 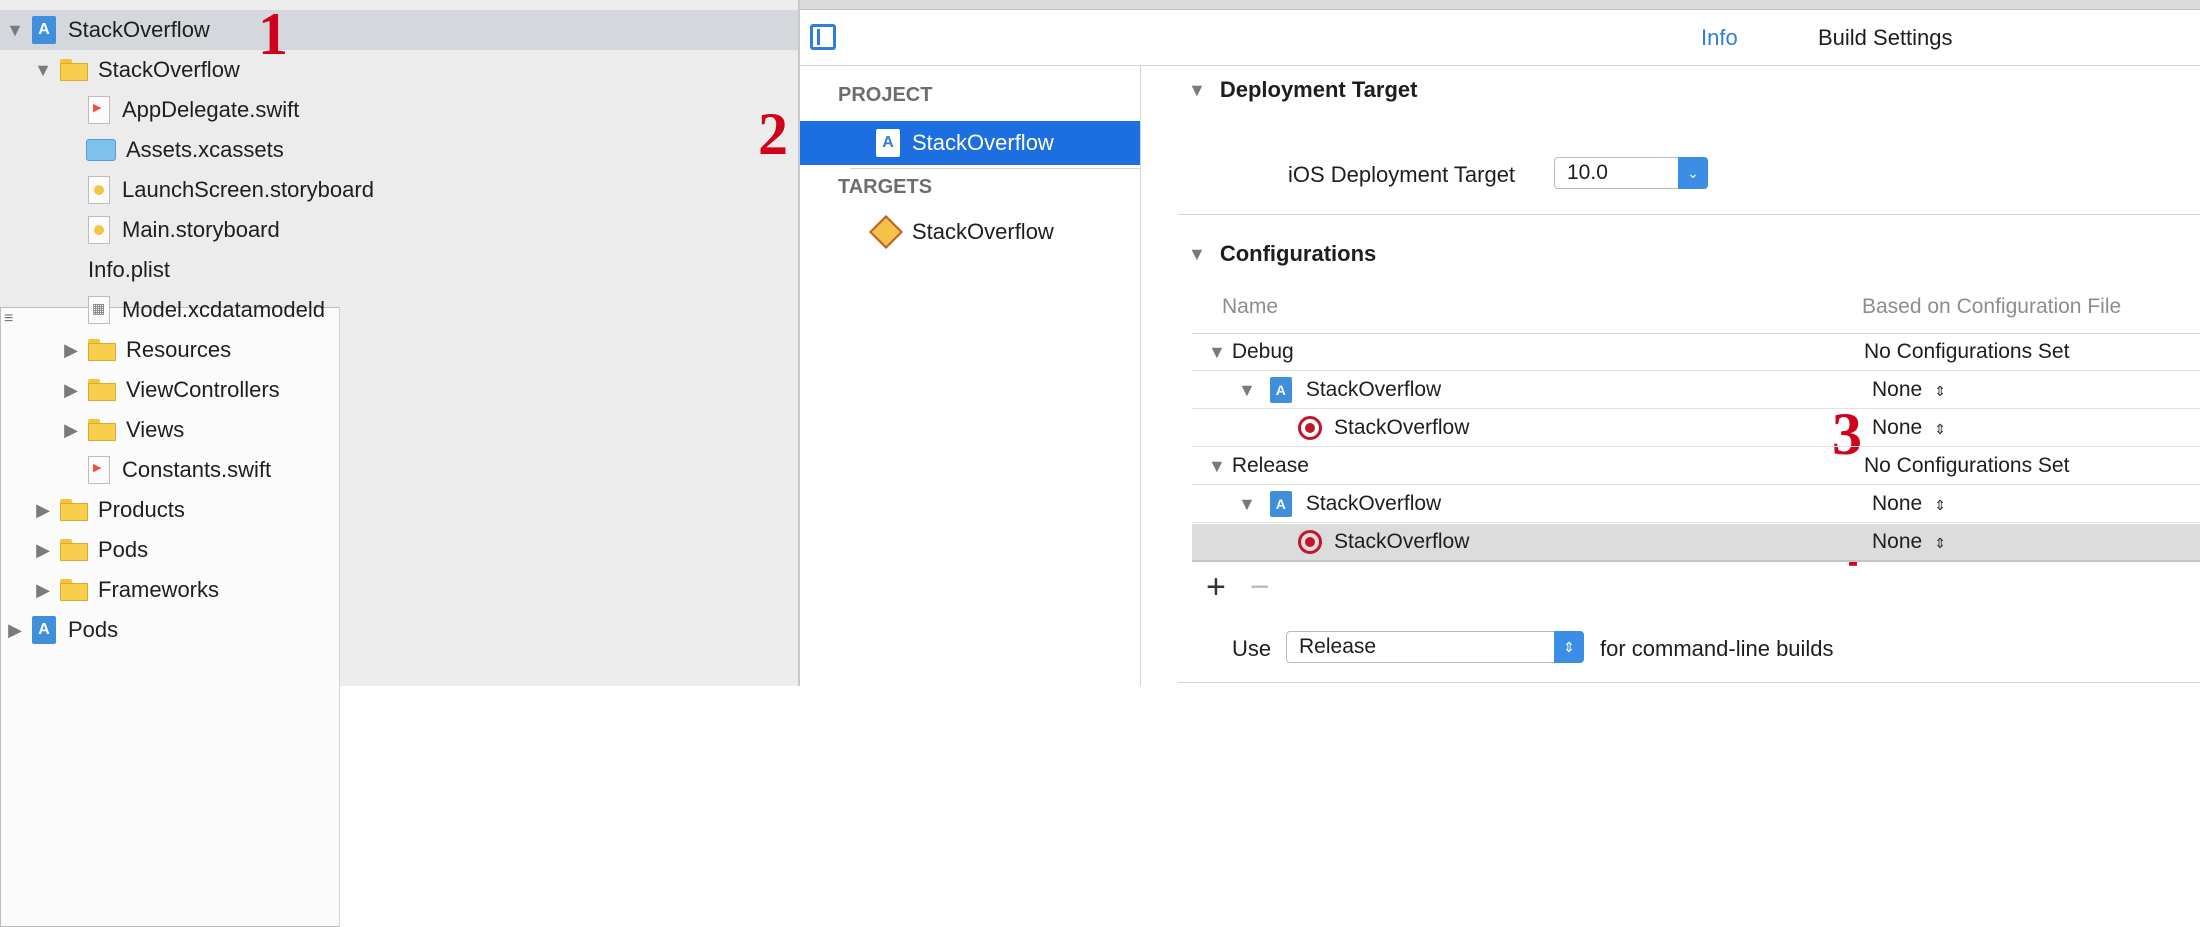 I want to click on navigator-item-group: ▶ Frameworks, so click(x=399, y=590).